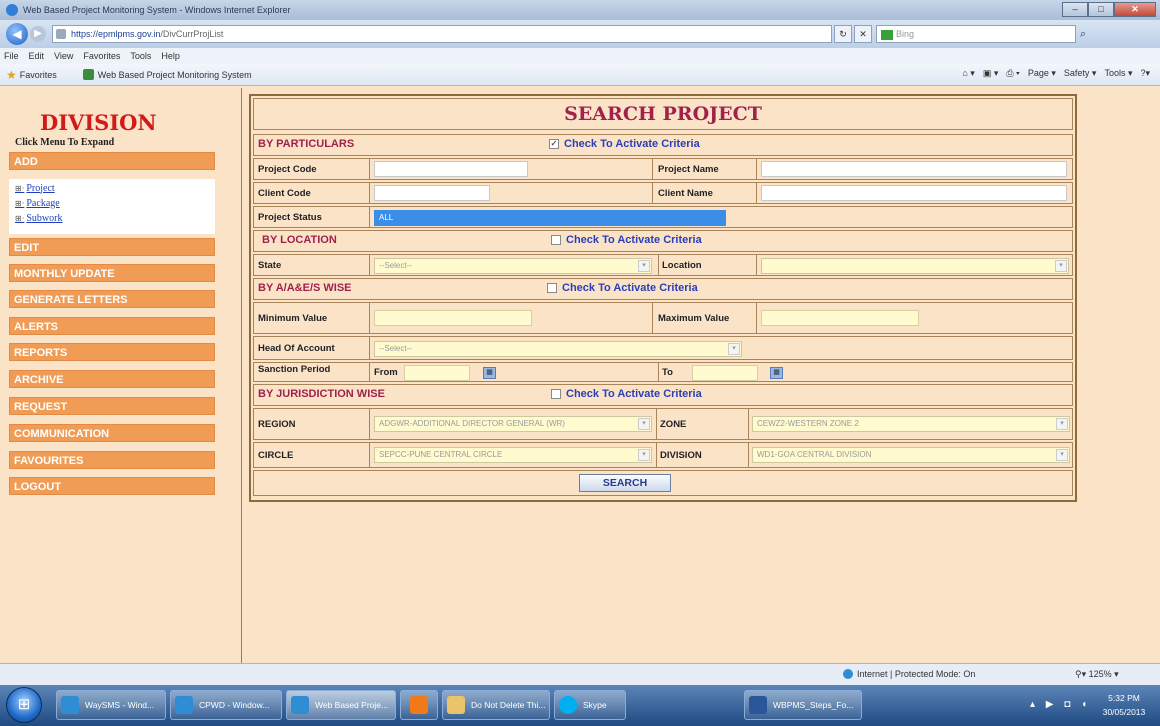 The height and width of the screenshot is (726, 1160). What do you see at coordinates (556, 394) in the screenshot?
I see `criteria-jurisdiction-checkbox` at bounding box center [556, 394].